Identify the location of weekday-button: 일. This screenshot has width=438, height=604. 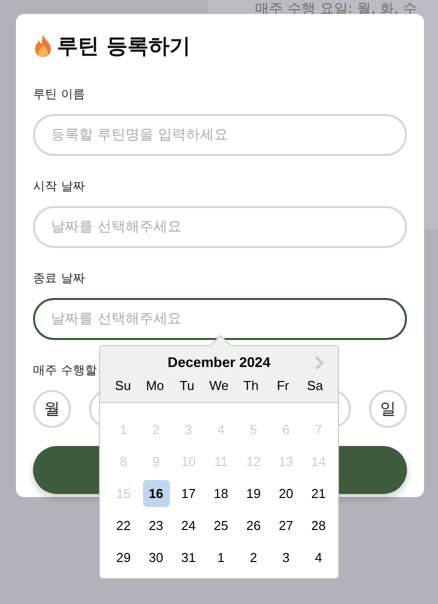
(388, 409).